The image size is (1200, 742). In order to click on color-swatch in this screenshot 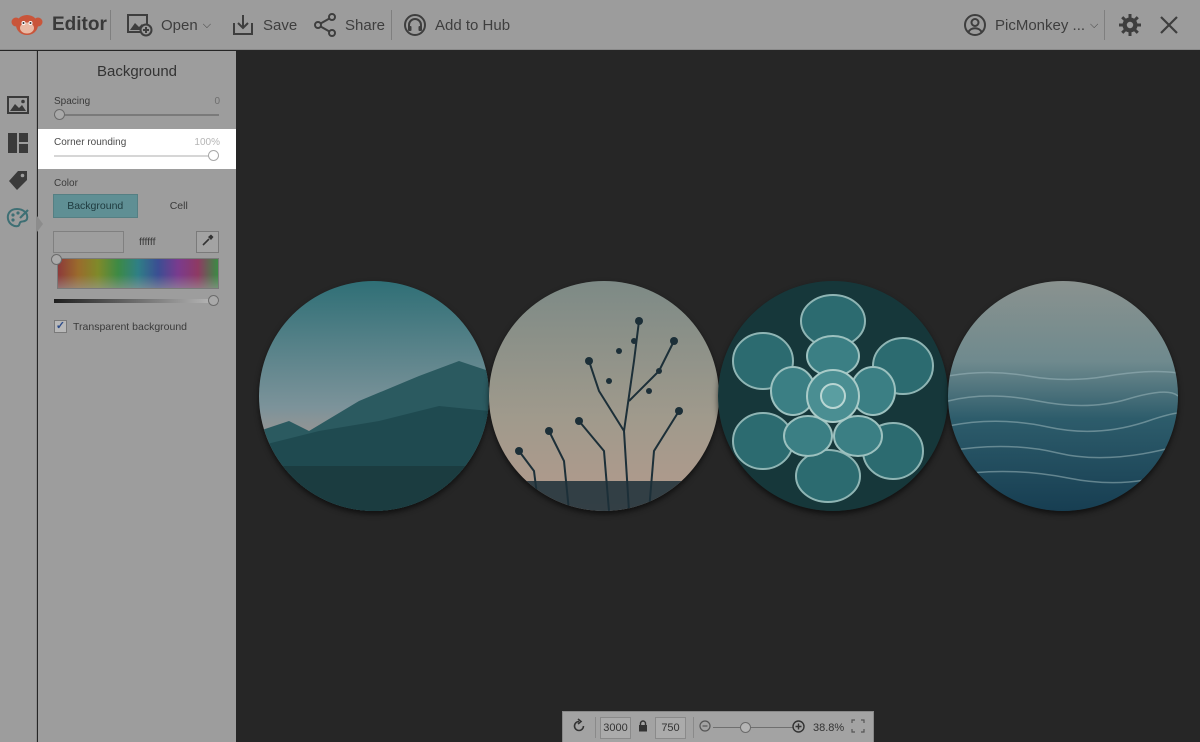, I will do `click(88, 242)`.